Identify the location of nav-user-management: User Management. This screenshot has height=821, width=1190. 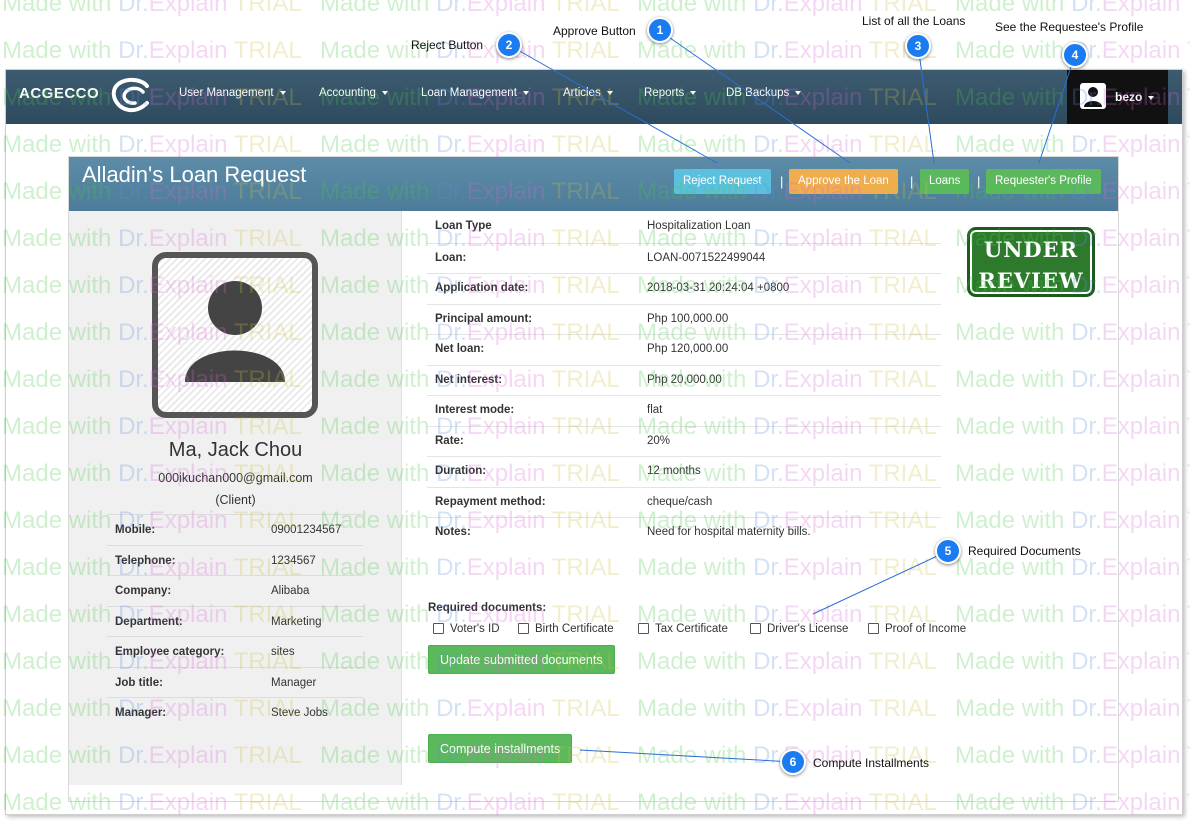
(232, 93).